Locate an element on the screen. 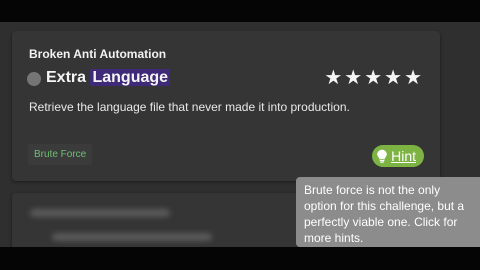 This screenshot has height=270, width=480. letterbox-top is located at coordinates (240, 11).